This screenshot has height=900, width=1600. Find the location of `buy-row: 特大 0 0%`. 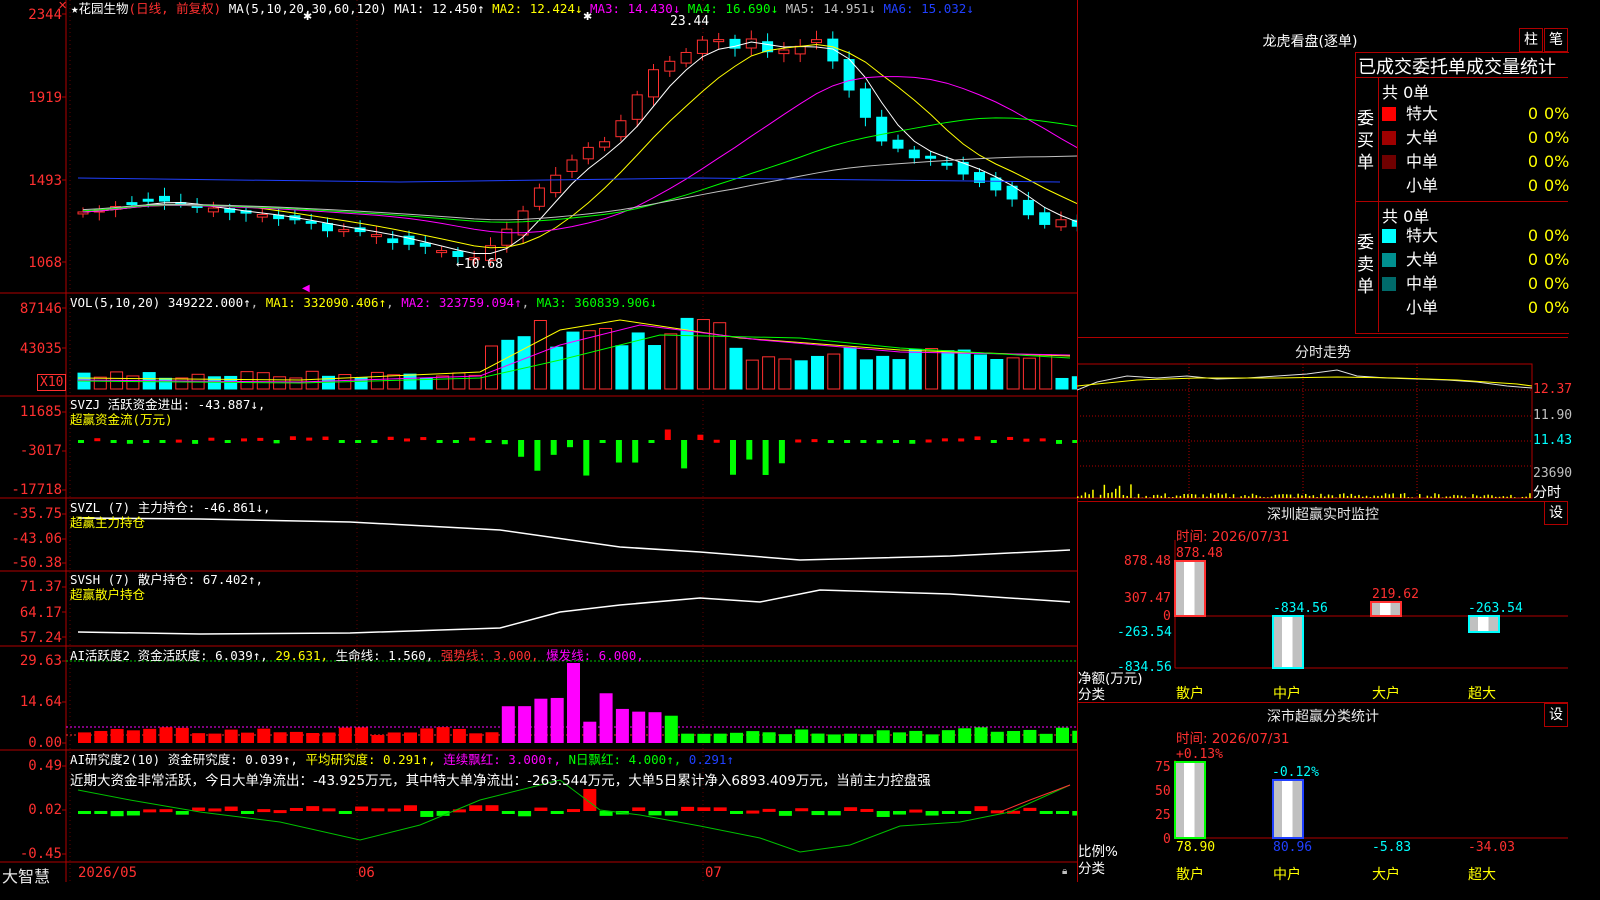

buy-row: 特大 0 0% is located at coordinates (1475, 114).